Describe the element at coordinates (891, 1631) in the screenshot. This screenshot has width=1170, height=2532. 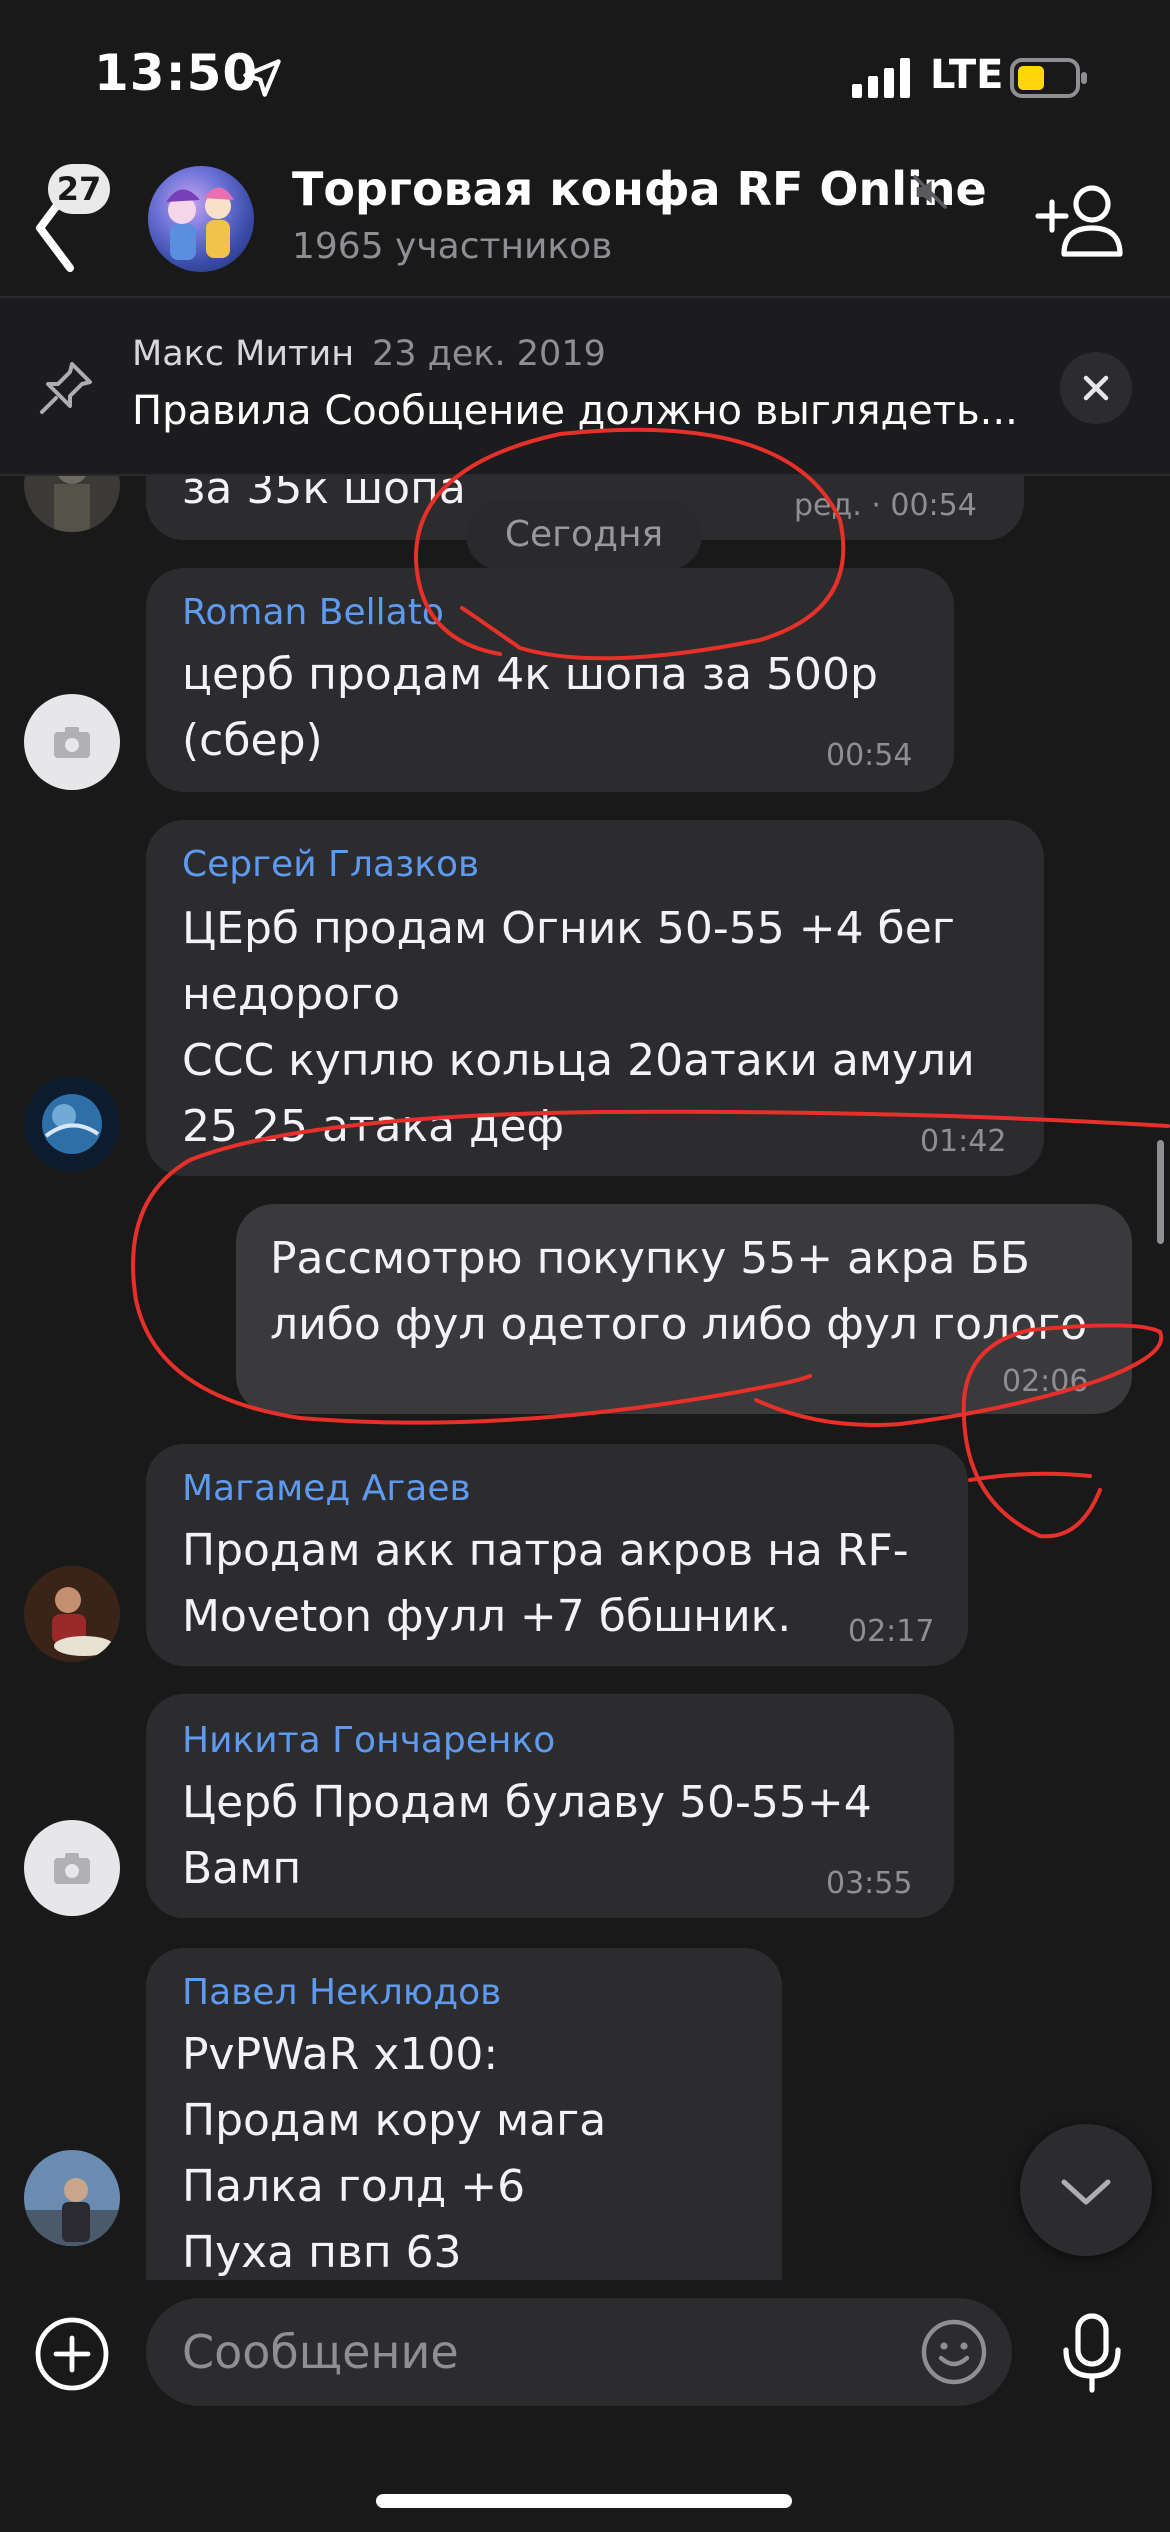
I see `message-time: 02:17` at that location.